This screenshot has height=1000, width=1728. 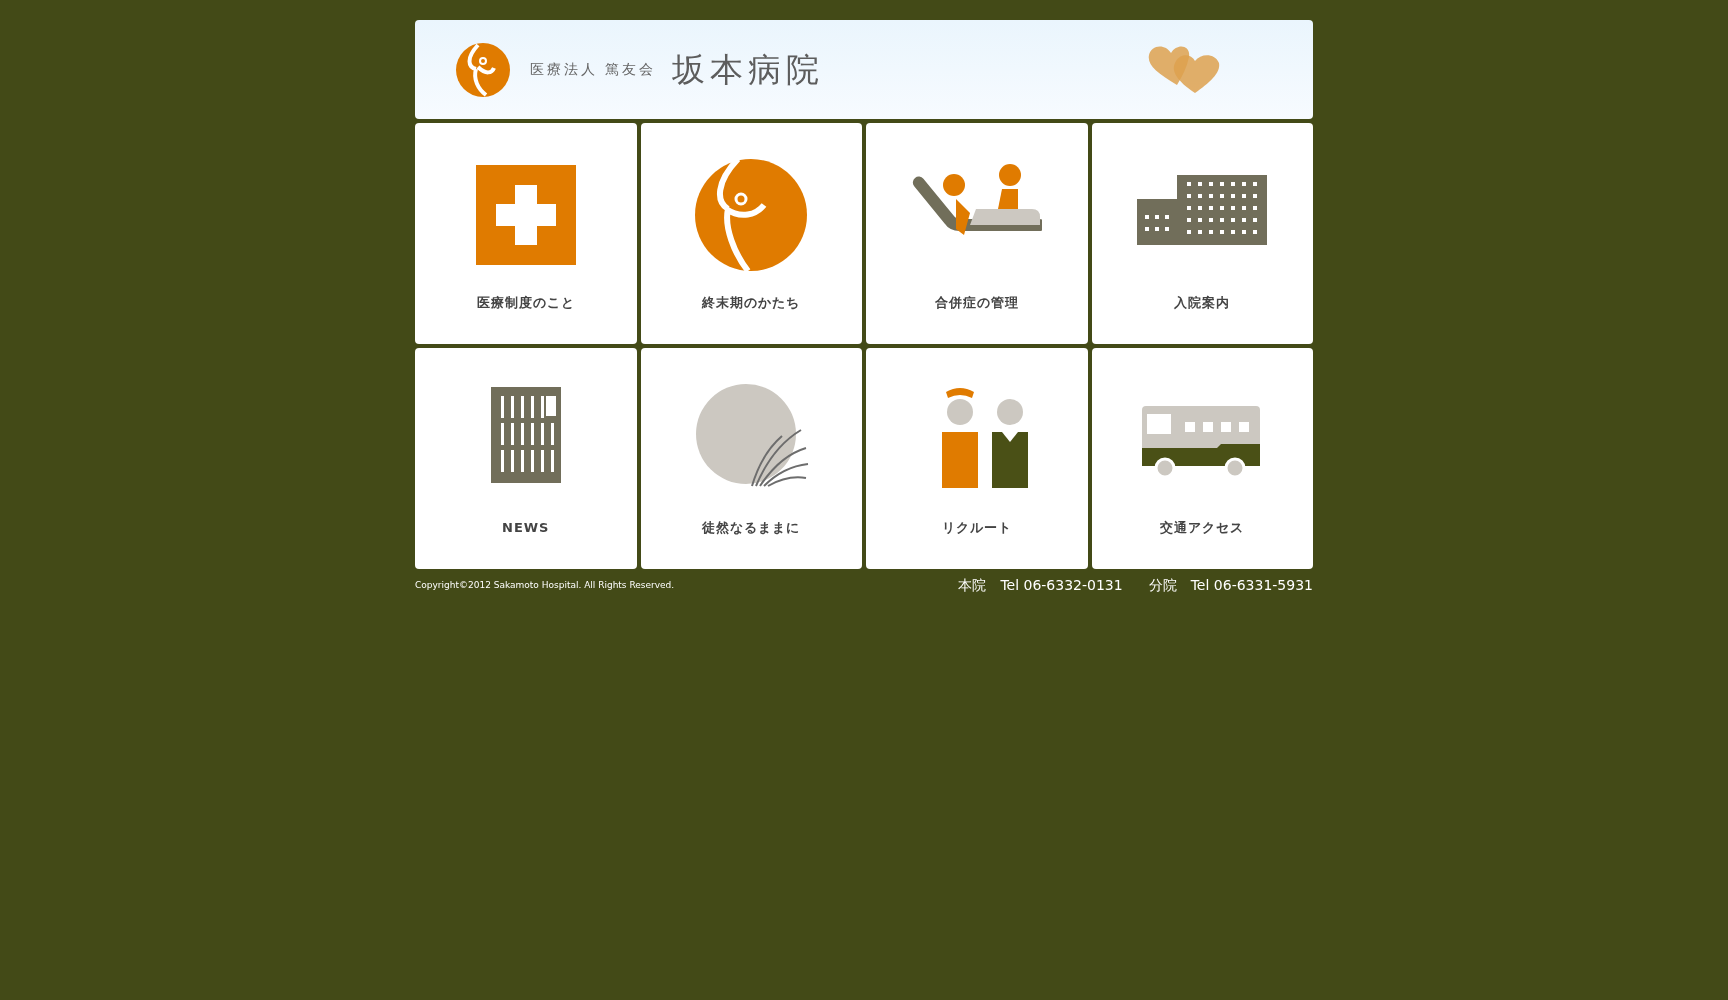 What do you see at coordinates (483, 69) in the screenshot?
I see `logo-icon` at bounding box center [483, 69].